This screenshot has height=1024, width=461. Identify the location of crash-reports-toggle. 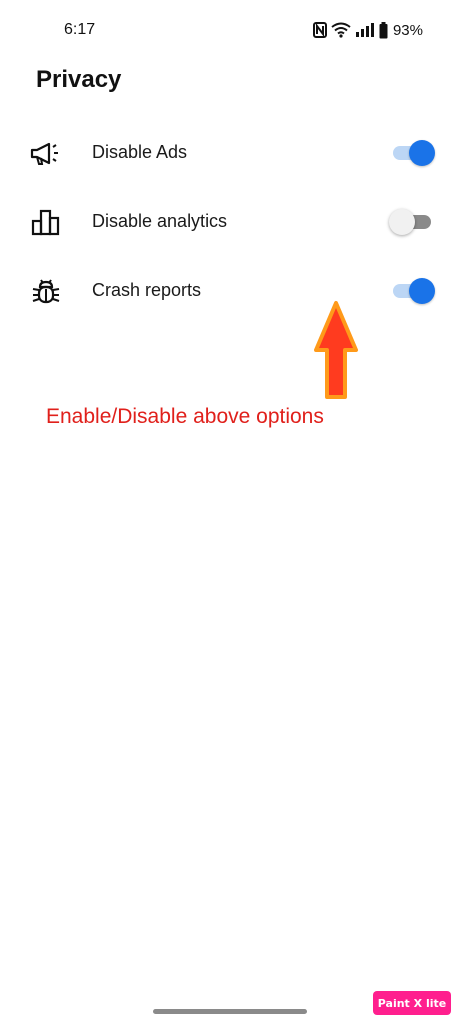
(412, 291).